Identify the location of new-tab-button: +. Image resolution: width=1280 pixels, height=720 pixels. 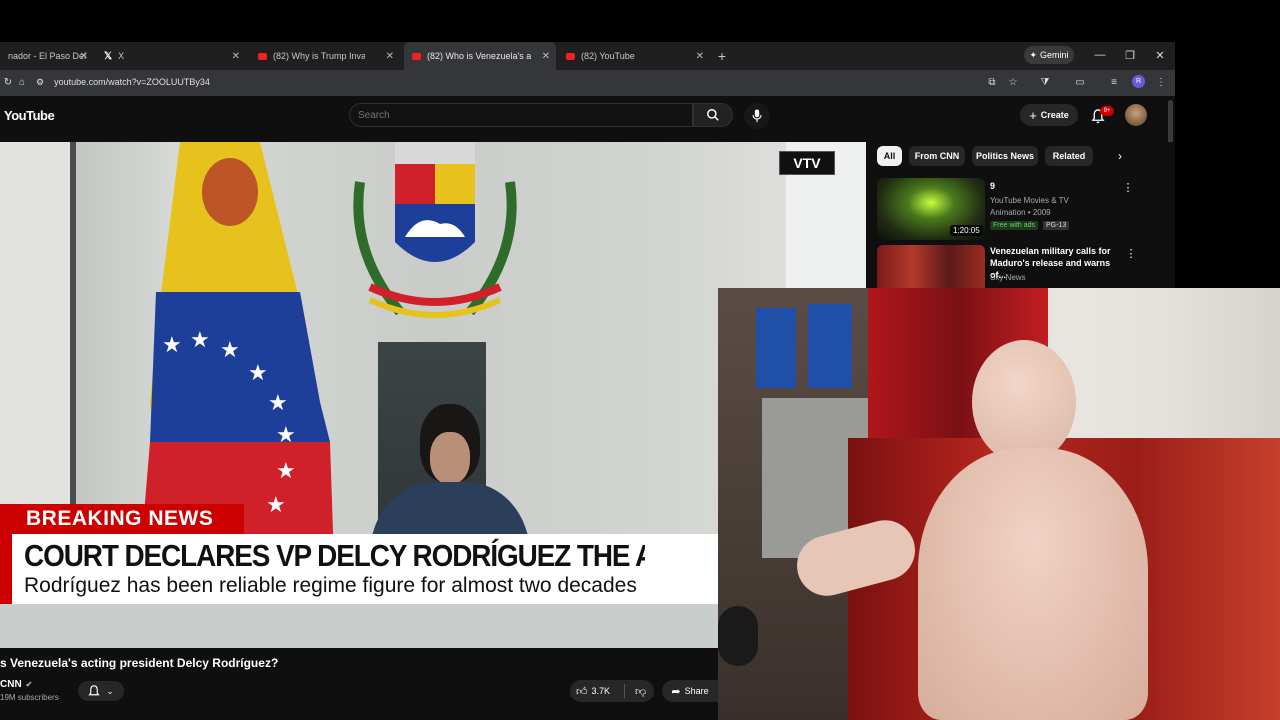
(722, 56).